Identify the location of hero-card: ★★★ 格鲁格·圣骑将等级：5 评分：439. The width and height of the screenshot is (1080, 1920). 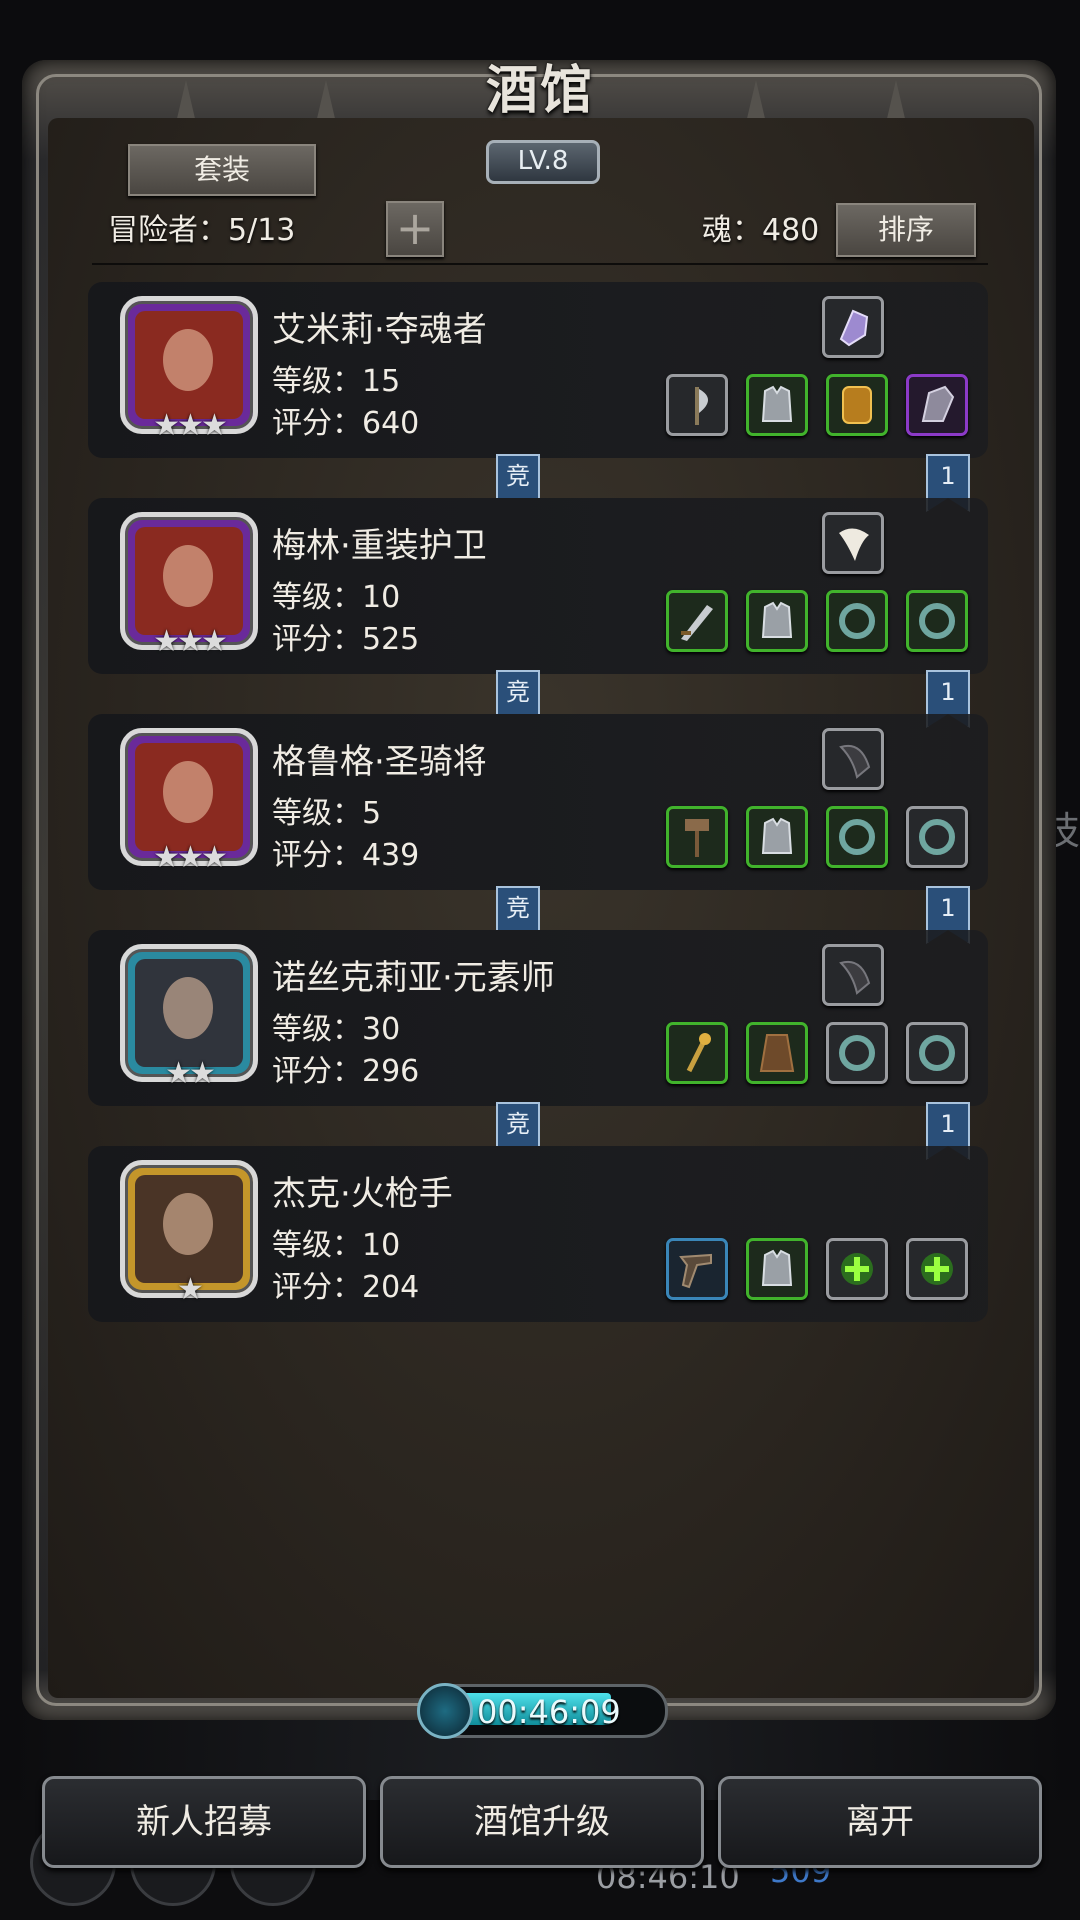
(538, 802).